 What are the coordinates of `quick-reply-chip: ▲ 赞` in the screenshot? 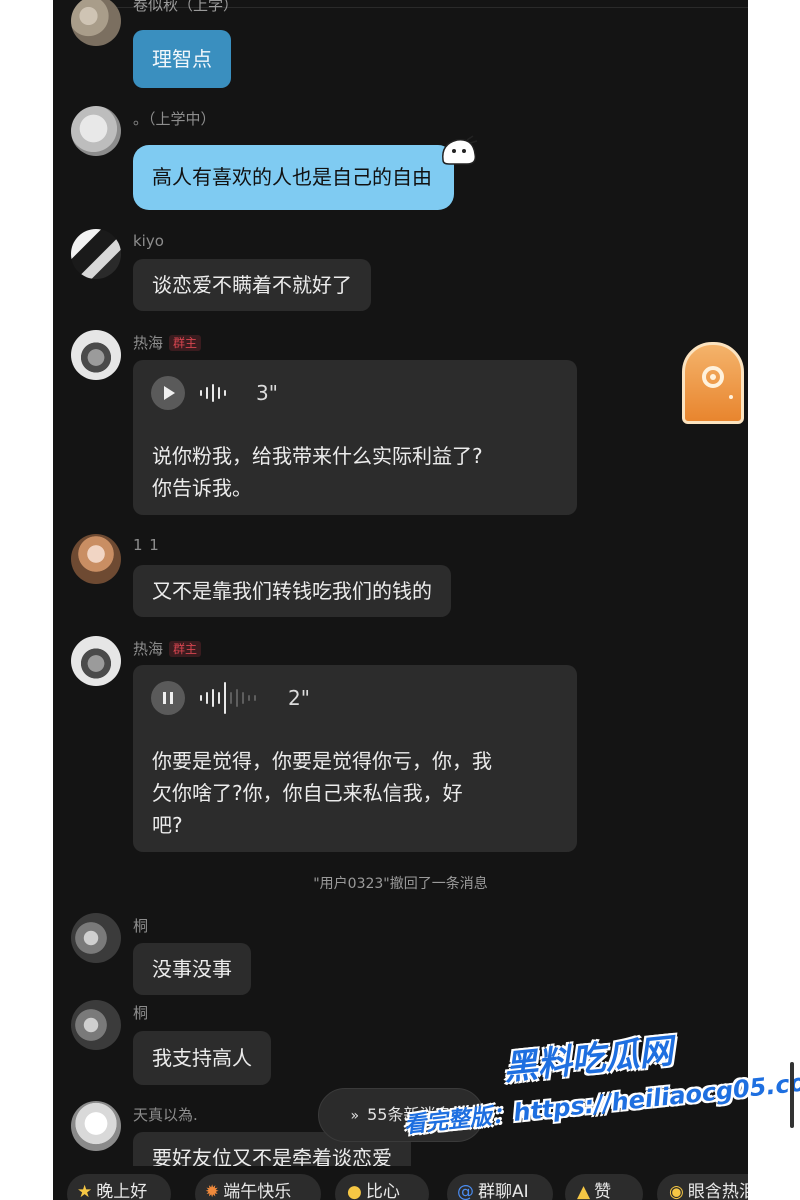 It's located at (604, 1187).